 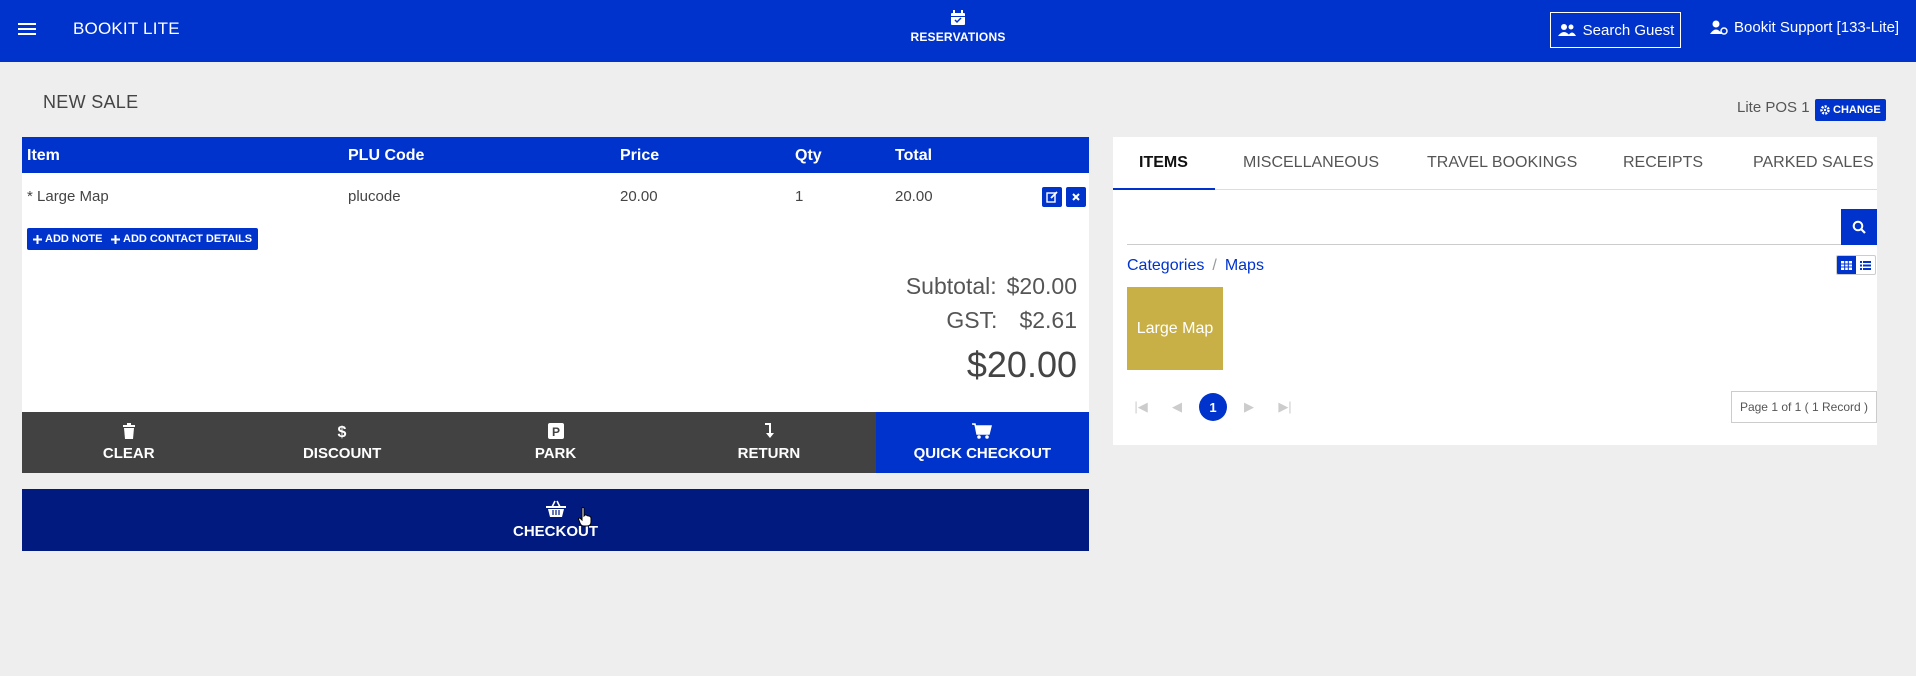 What do you see at coordinates (1628, 30) in the screenshot?
I see `search-guest-label: Search Guest` at bounding box center [1628, 30].